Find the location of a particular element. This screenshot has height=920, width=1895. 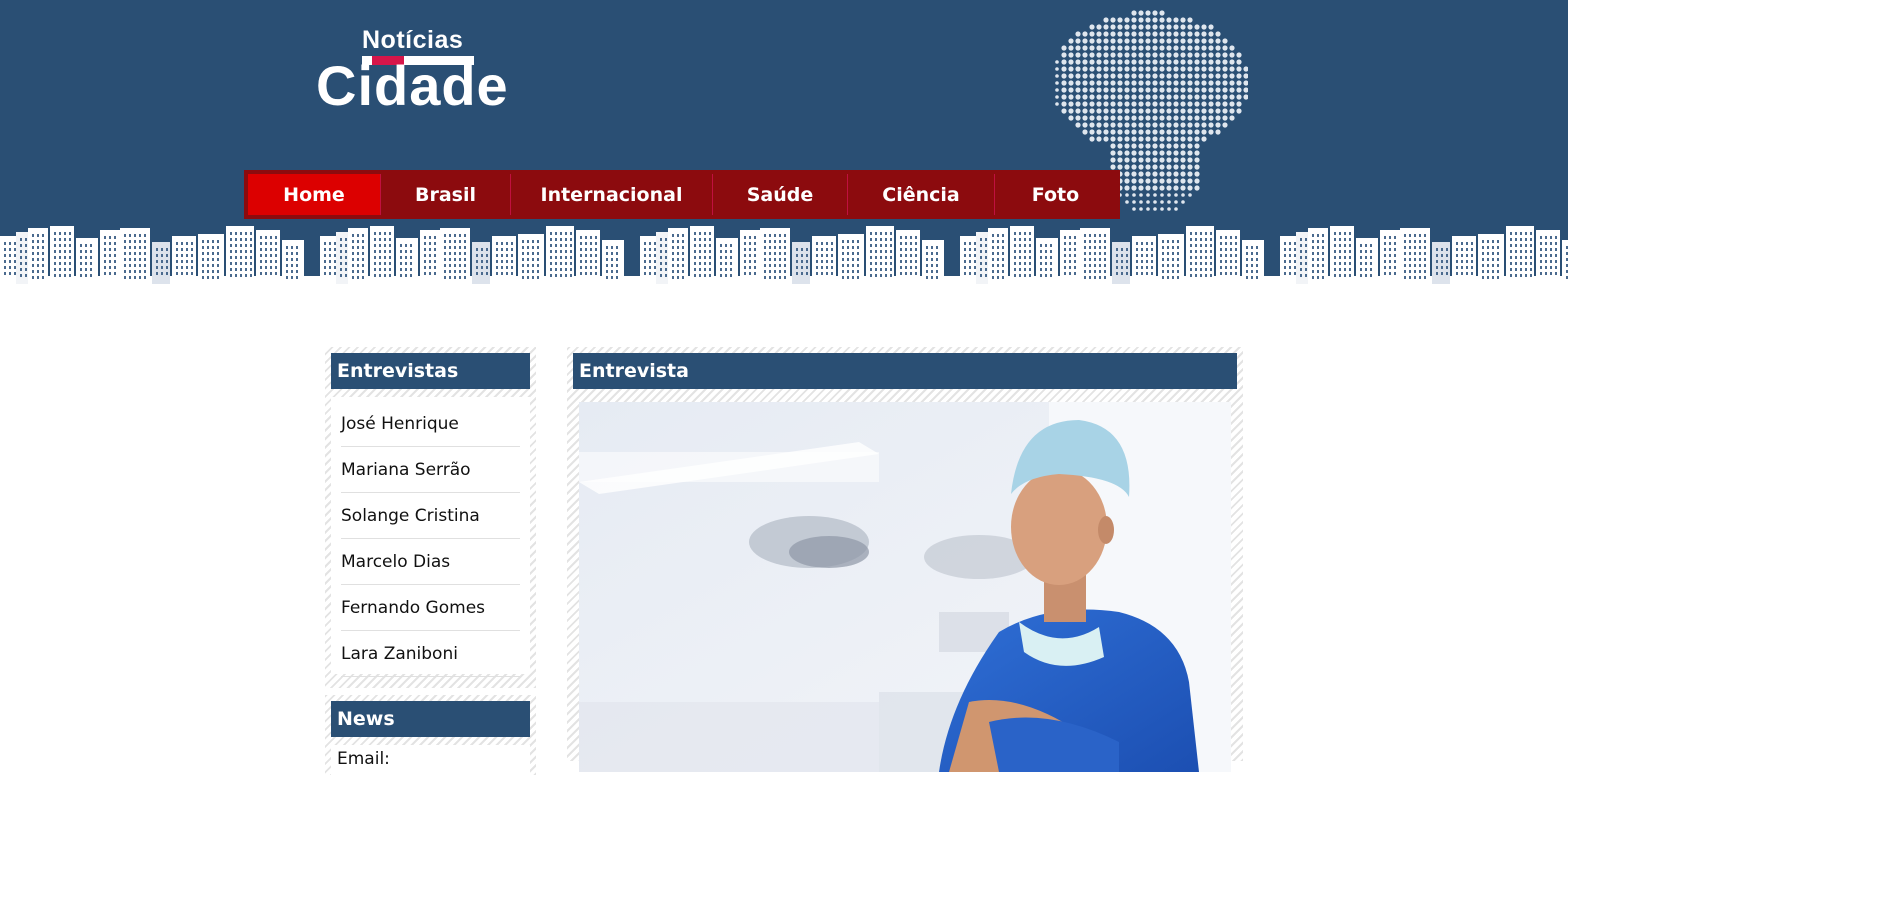

interview-link: Solange Cristina is located at coordinates (430, 516).